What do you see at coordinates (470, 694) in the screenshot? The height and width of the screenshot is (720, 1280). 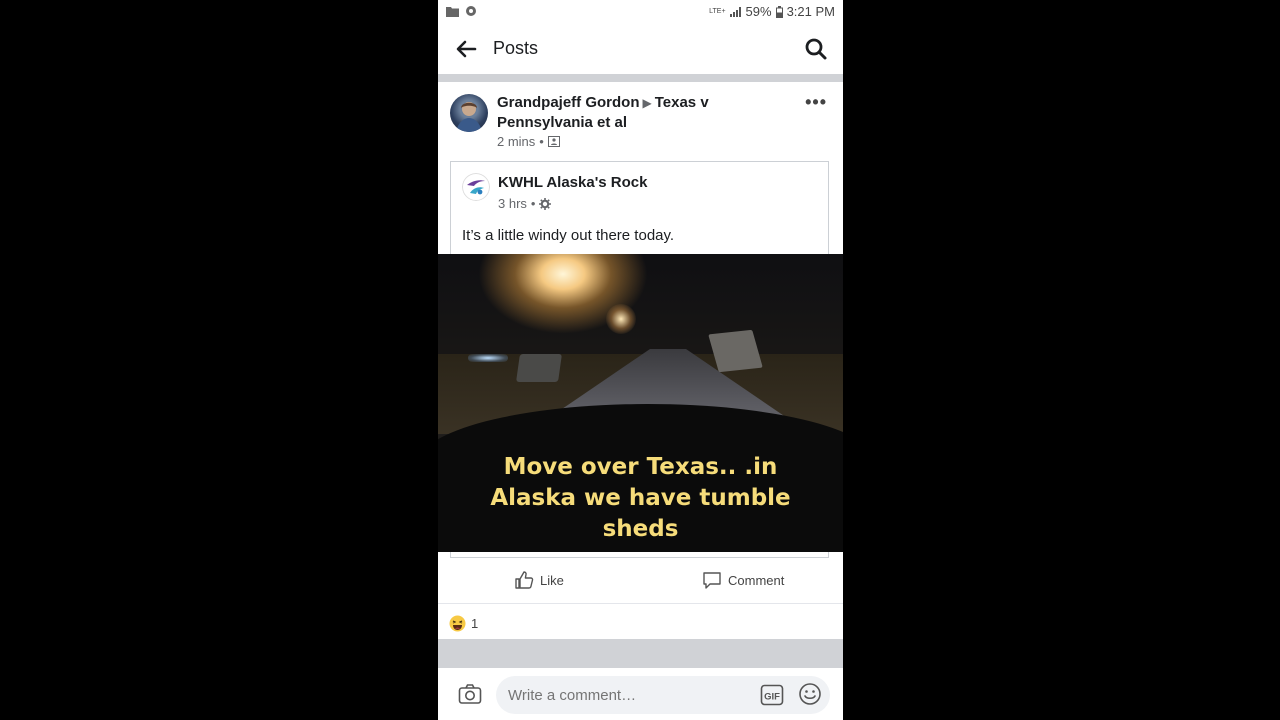 I see `camera-icon` at bounding box center [470, 694].